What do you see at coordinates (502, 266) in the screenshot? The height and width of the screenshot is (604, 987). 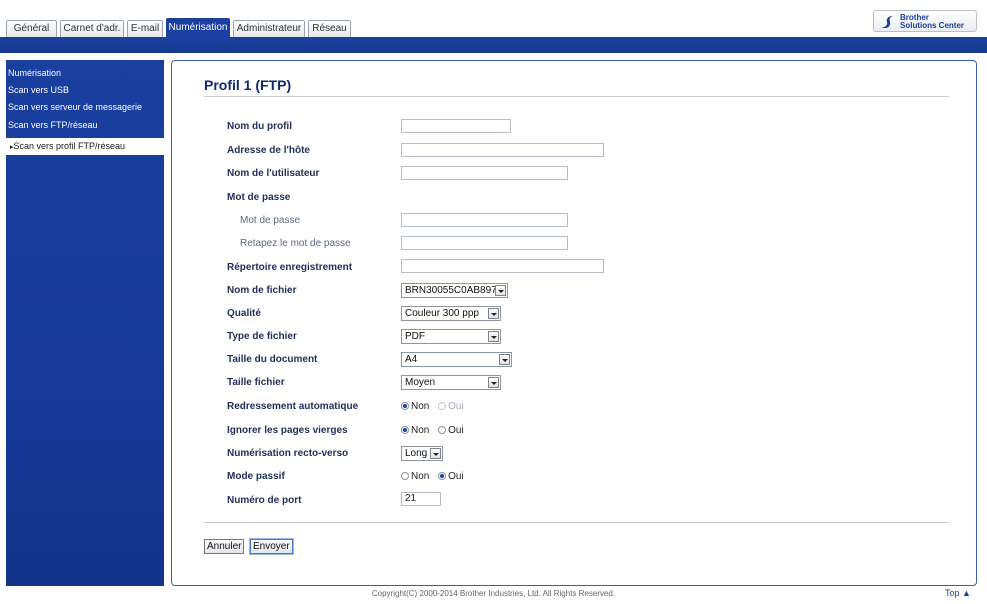 I see `store-directory-input` at bounding box center [502, 266].